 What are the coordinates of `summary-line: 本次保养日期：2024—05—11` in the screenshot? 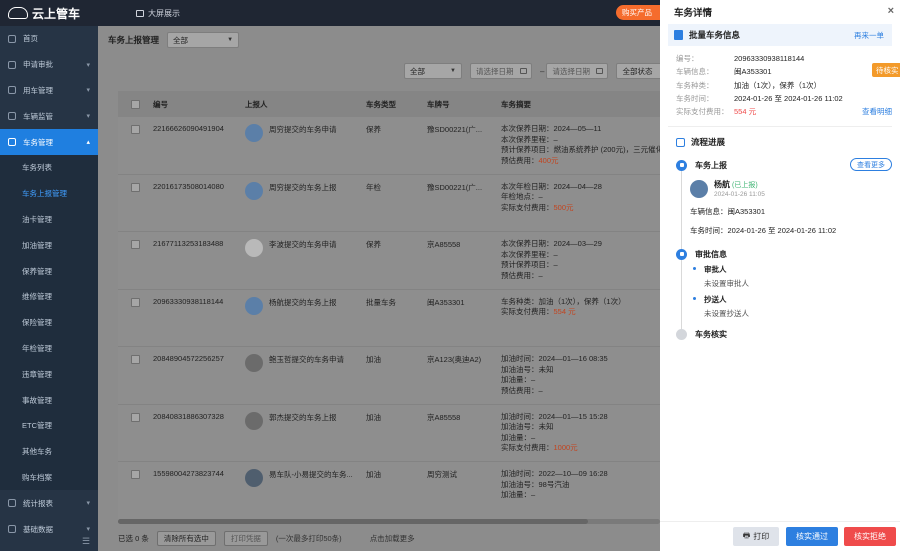 It's located at (551, 128).